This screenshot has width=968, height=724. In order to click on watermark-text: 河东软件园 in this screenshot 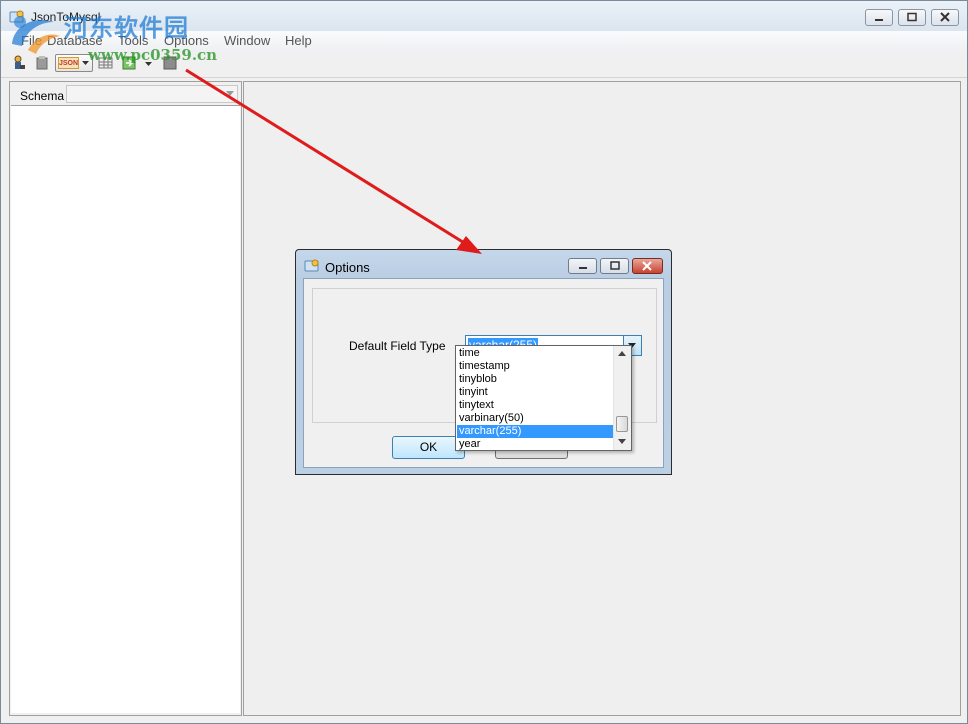, I will do `click(126, 28)`.